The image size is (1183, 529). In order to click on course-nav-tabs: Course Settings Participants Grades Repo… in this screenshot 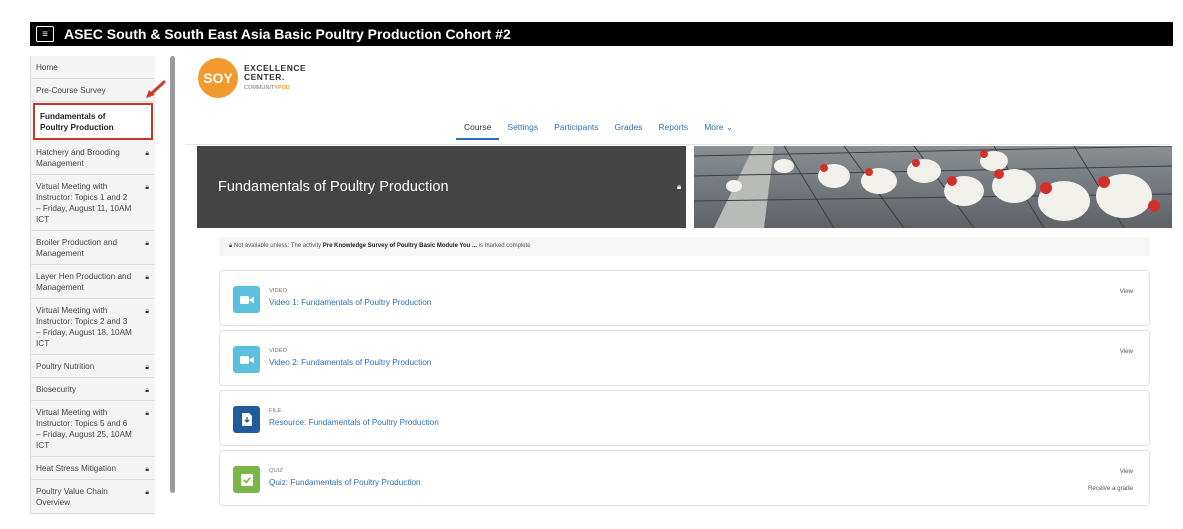, I will do `click(598, 131)`.